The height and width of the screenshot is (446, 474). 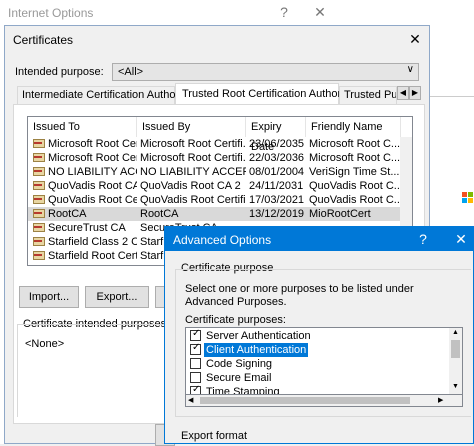 What do you see at coordinates (317, 389) in the screenshot?
I see `purpose-item: ✓ Time Stamping` at bounding box center [317, 389].